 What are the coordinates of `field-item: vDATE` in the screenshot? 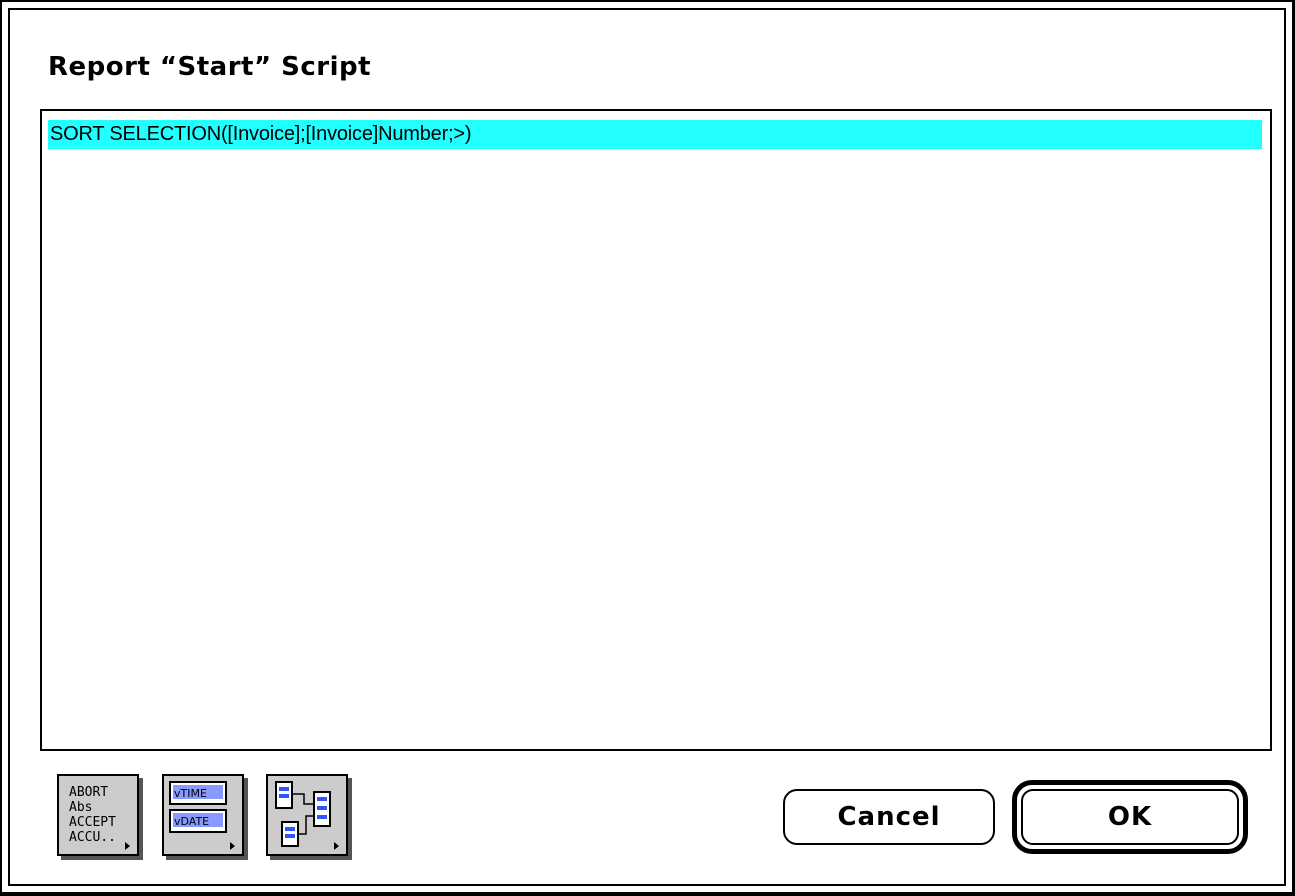 It's located at (191, 821).